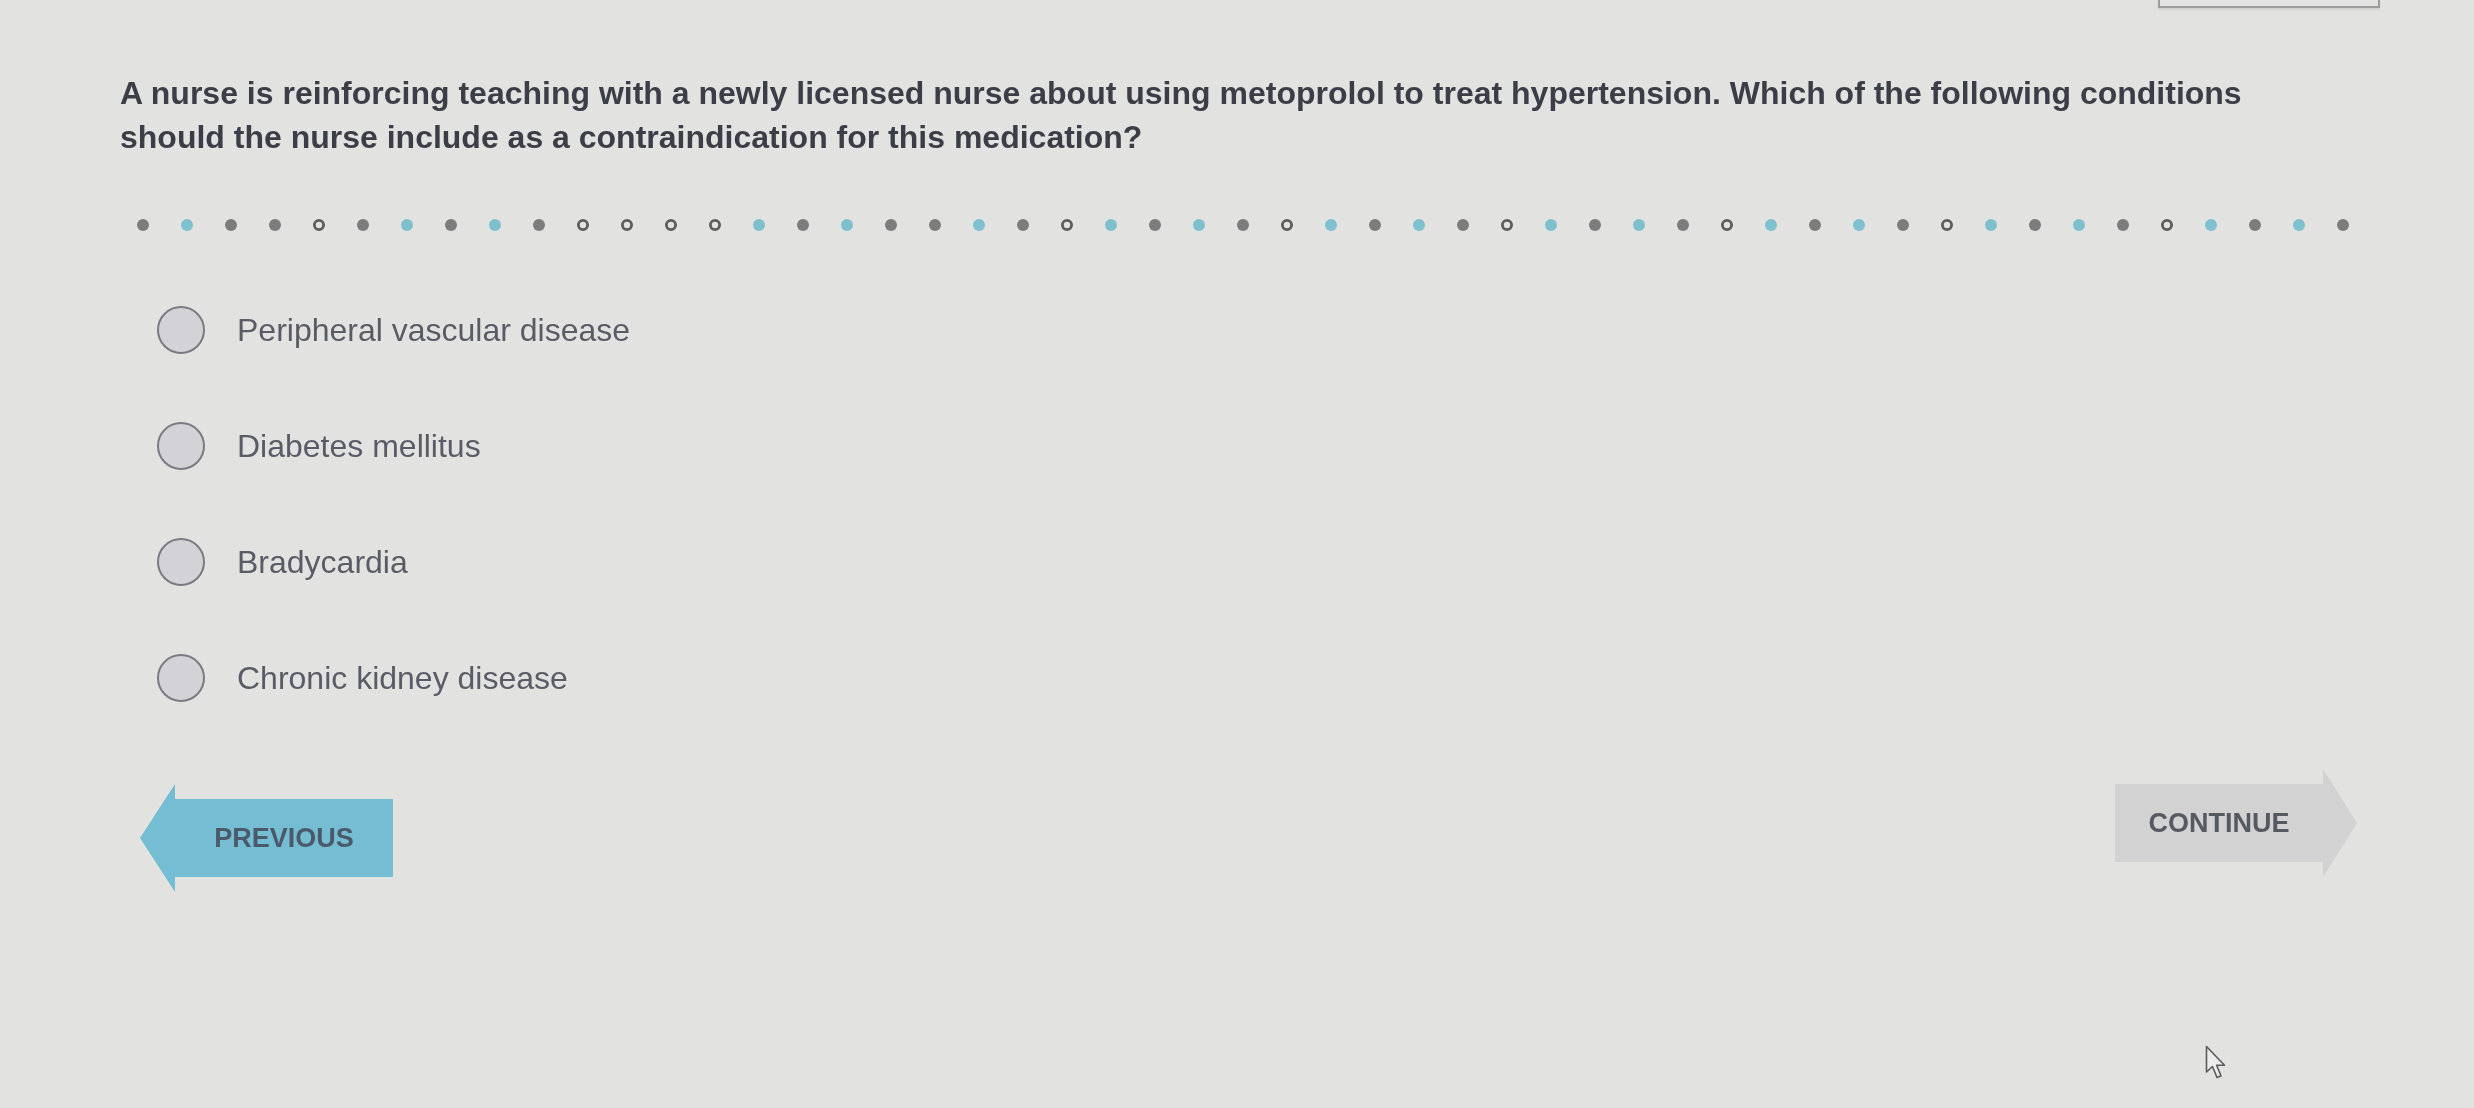  What do you see at coordinates (322, 562) in the screenshot?
I see `option-label: Bradycardia` at bounding box center [322, 562].